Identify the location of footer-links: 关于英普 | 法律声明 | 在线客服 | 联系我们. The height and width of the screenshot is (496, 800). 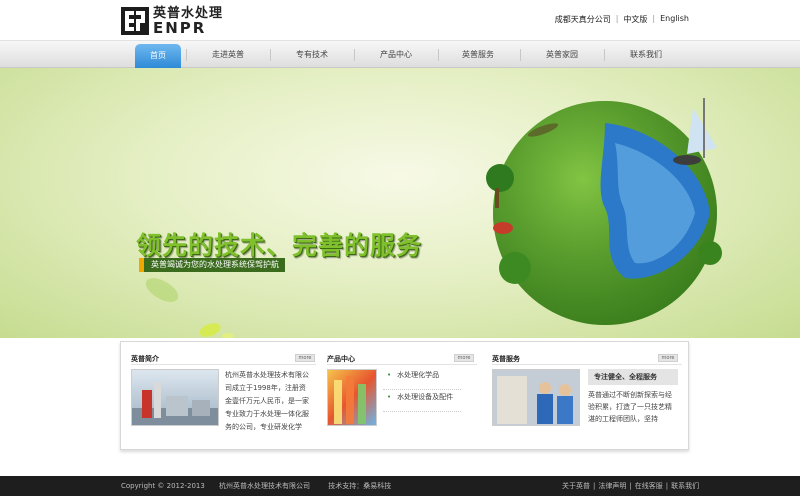
(630, 486).